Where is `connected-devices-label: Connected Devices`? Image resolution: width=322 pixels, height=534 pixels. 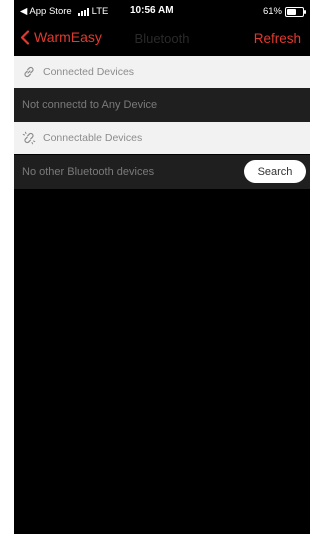
connected-devices-label: Connected Devices is located at coordinates (89, 72).